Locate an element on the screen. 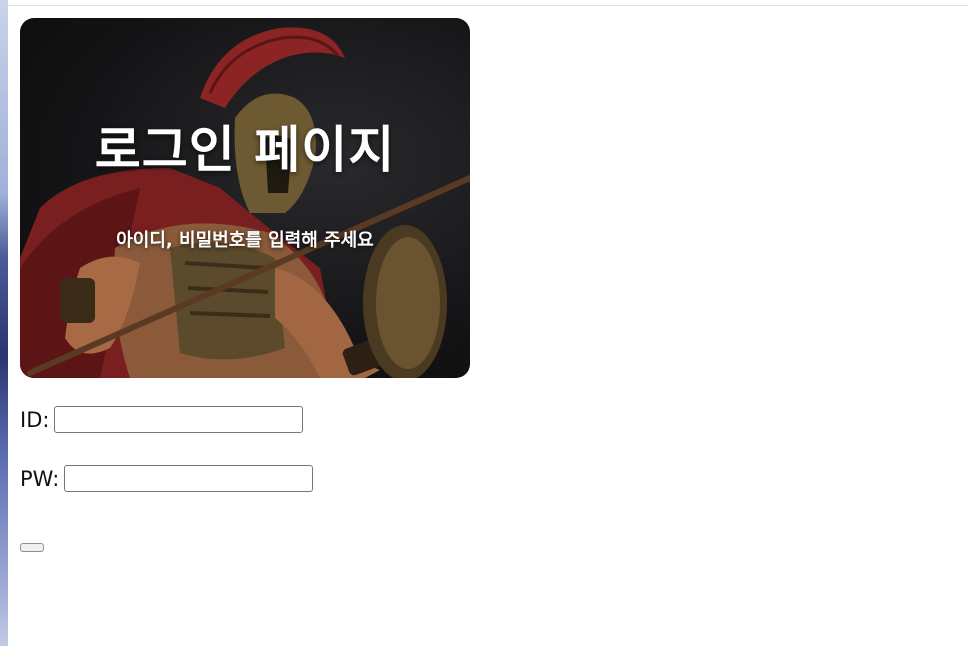 This screenshot has height=646, width=968. top-divider is located at coordinates (488, 5).